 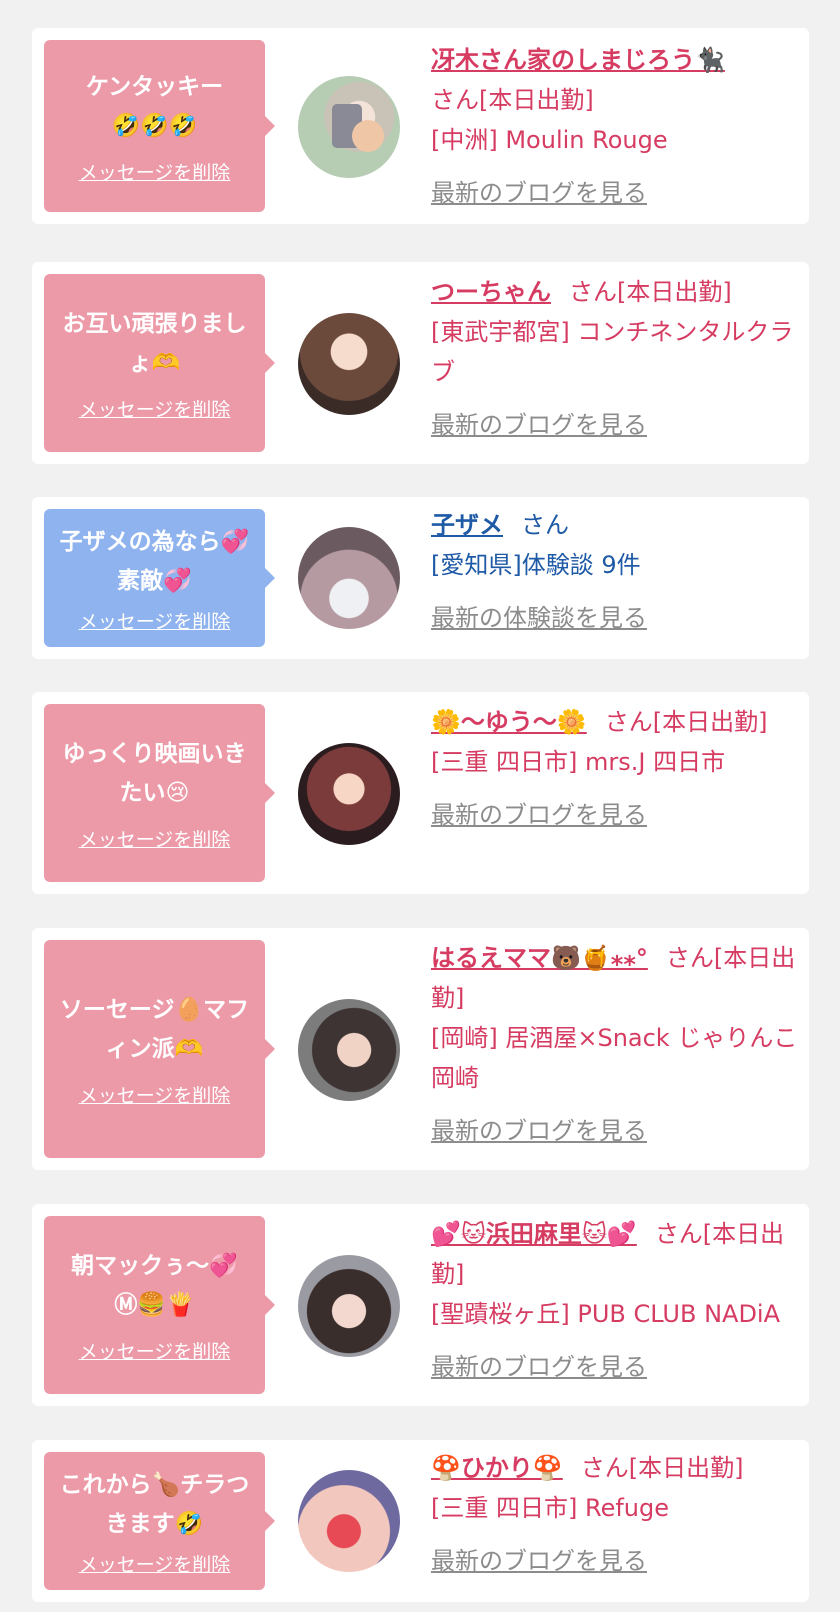 I want to click on user-name-link: 🌼〜ゆう〜🌼, so click(x=509, y=722).